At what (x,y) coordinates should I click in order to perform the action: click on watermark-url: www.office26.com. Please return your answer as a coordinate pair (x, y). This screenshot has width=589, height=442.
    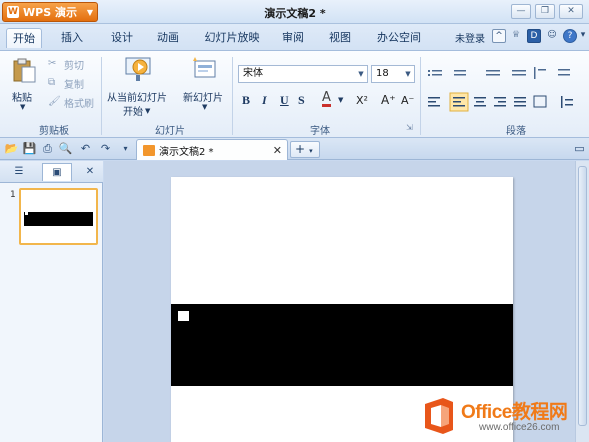
    Looking at the image, I should click on (519, 427).